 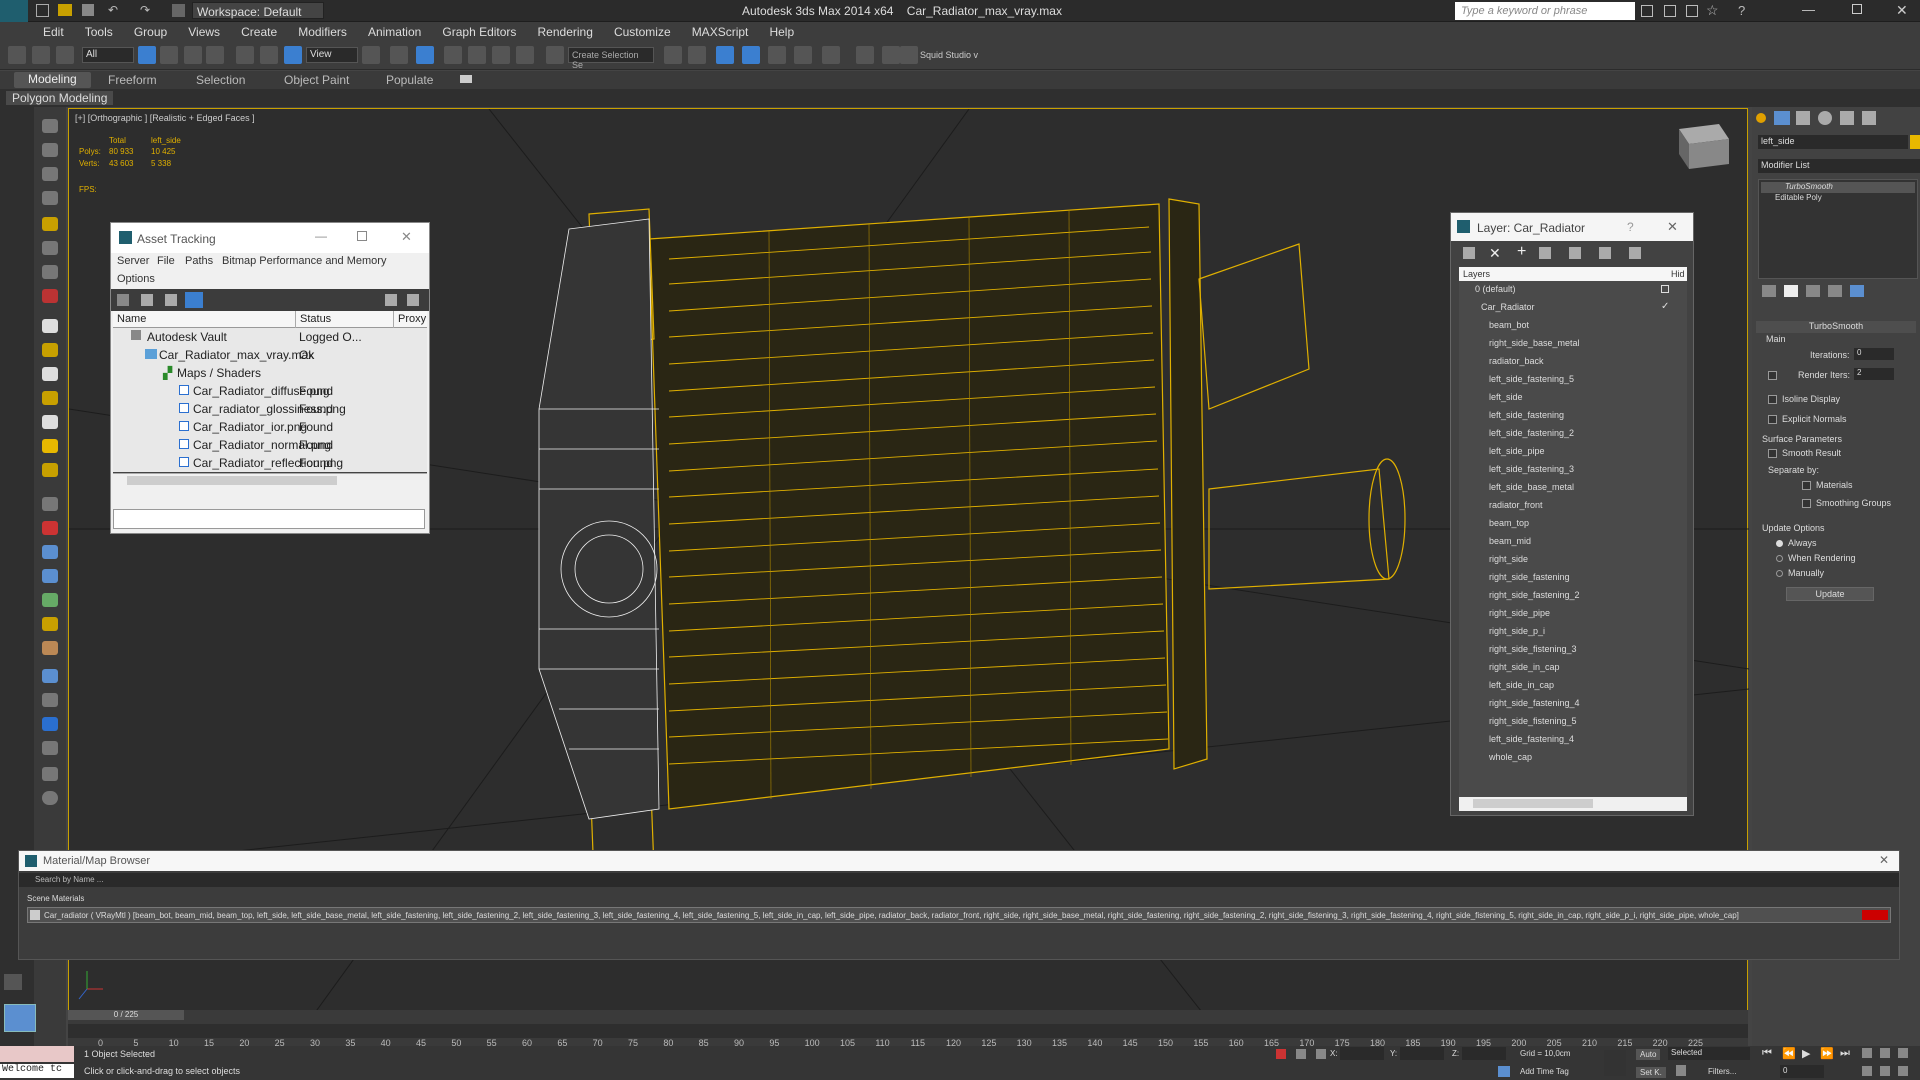 I want to click on layer-item: right_side_in_cap, so click(x=1579, y=668).